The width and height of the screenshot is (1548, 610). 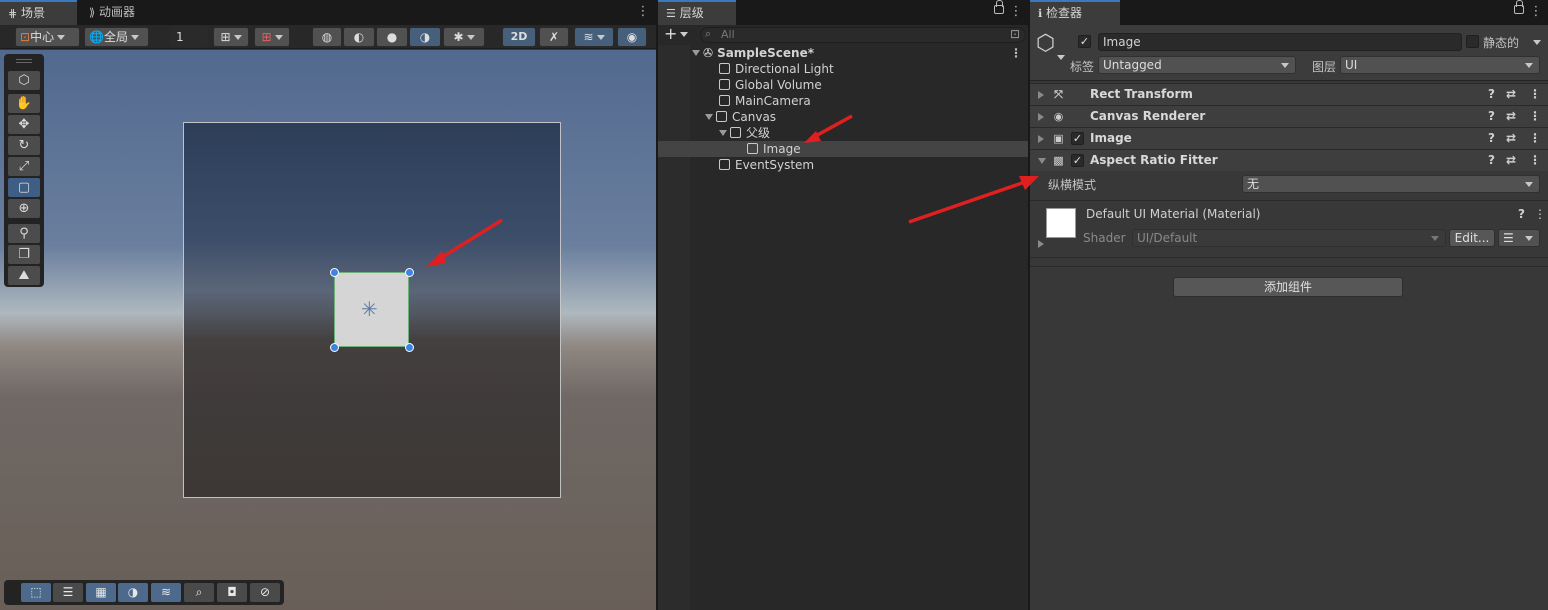 I want to click on overlay-align-button: ☰, so click(x=68, y=592).